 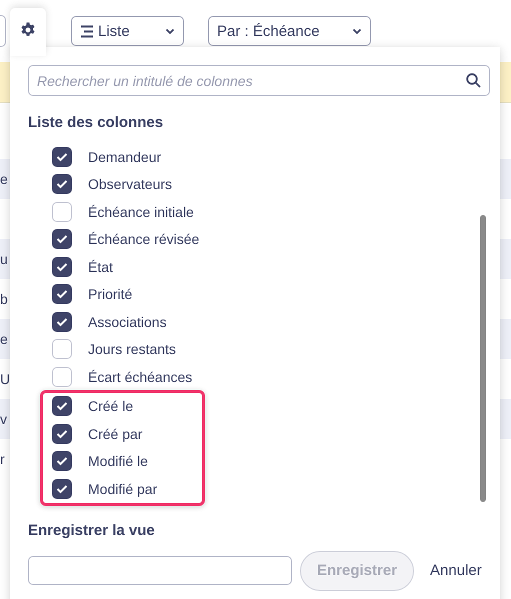 What do you see at coordinates (251, 80) in the screenshot?
I see `search-input: Rechercher un intitulé de colonnes` at bounding box center [251, 80].